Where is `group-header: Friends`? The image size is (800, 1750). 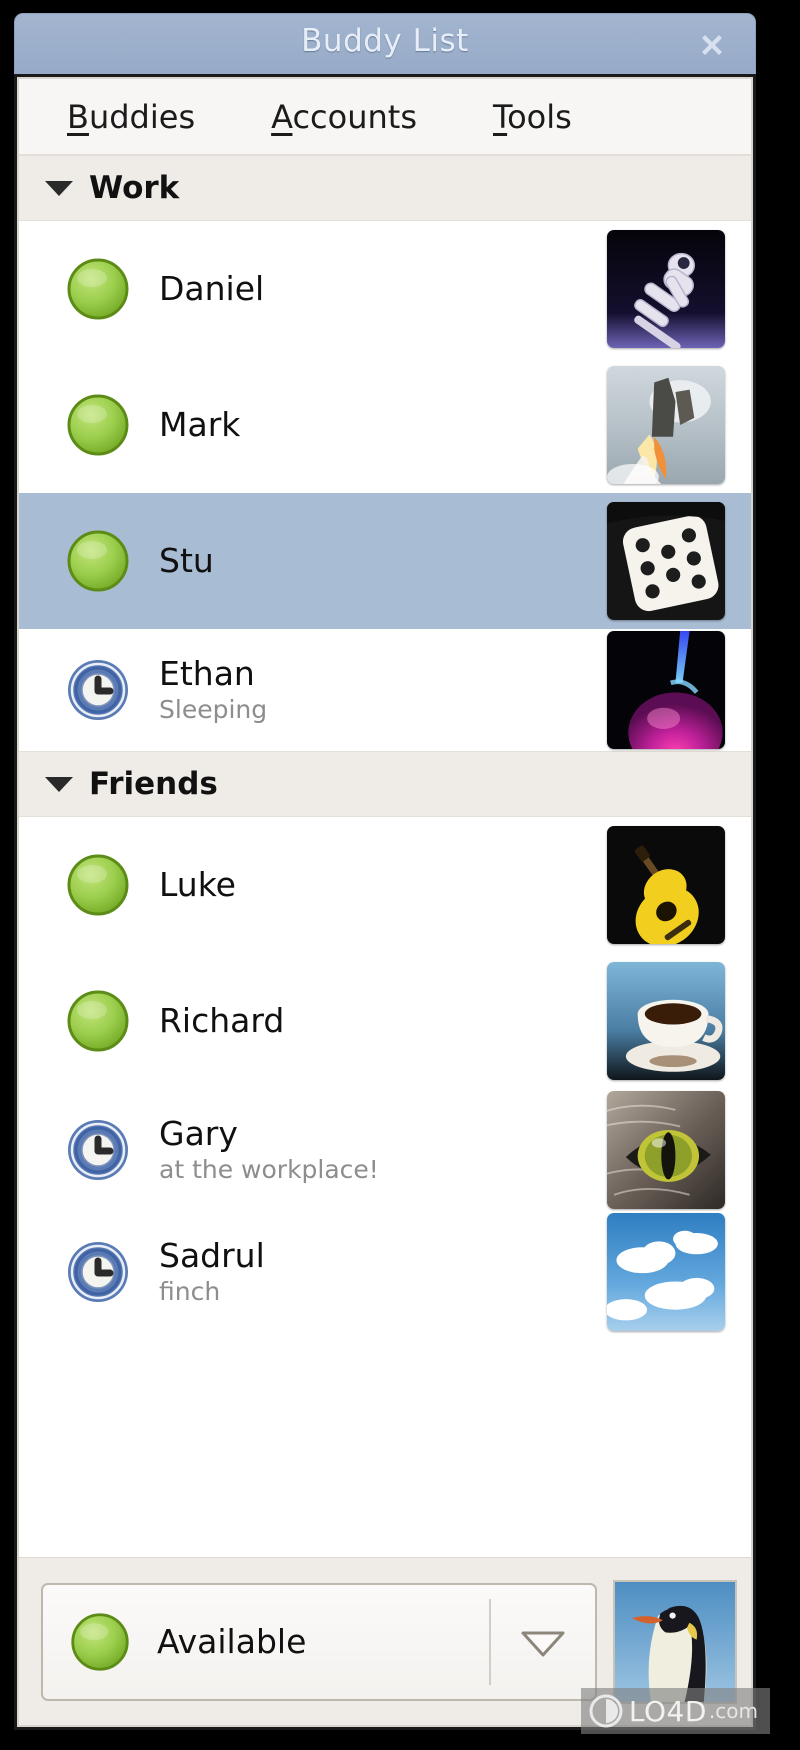 group-header: Friends is located at coordinates (385, 784).